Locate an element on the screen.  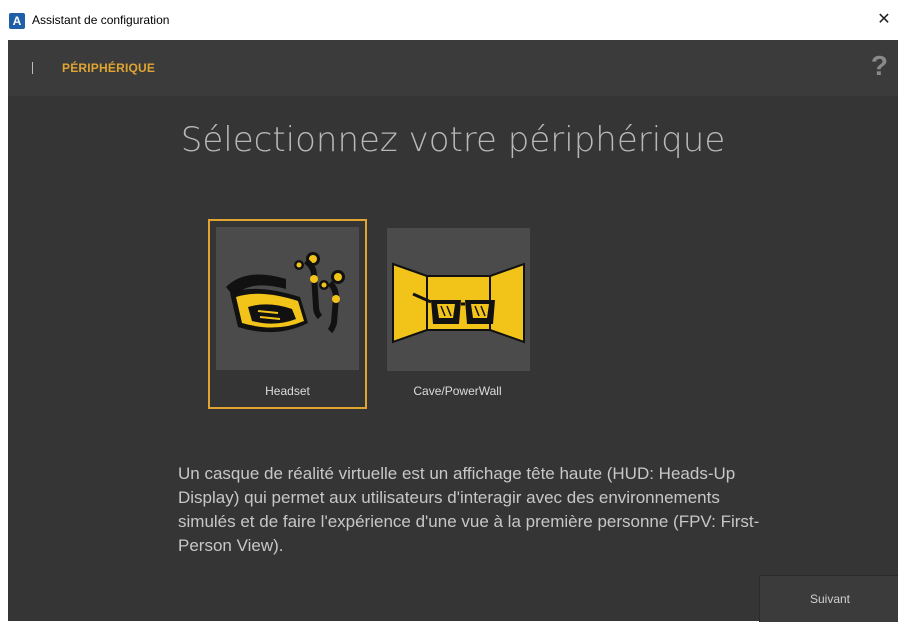
close-button: ✕ is located at coordinates (884, 20).